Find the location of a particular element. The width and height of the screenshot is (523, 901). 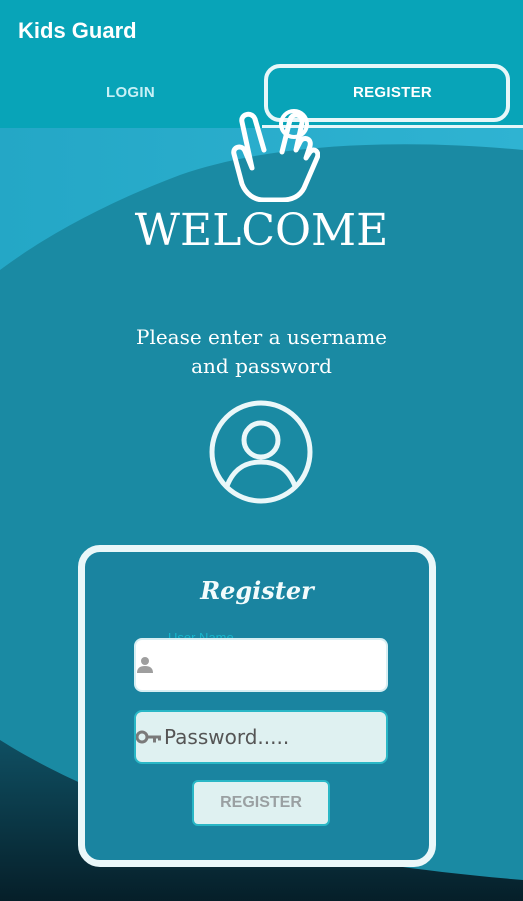

password-field is located at coordinates (274, 737).